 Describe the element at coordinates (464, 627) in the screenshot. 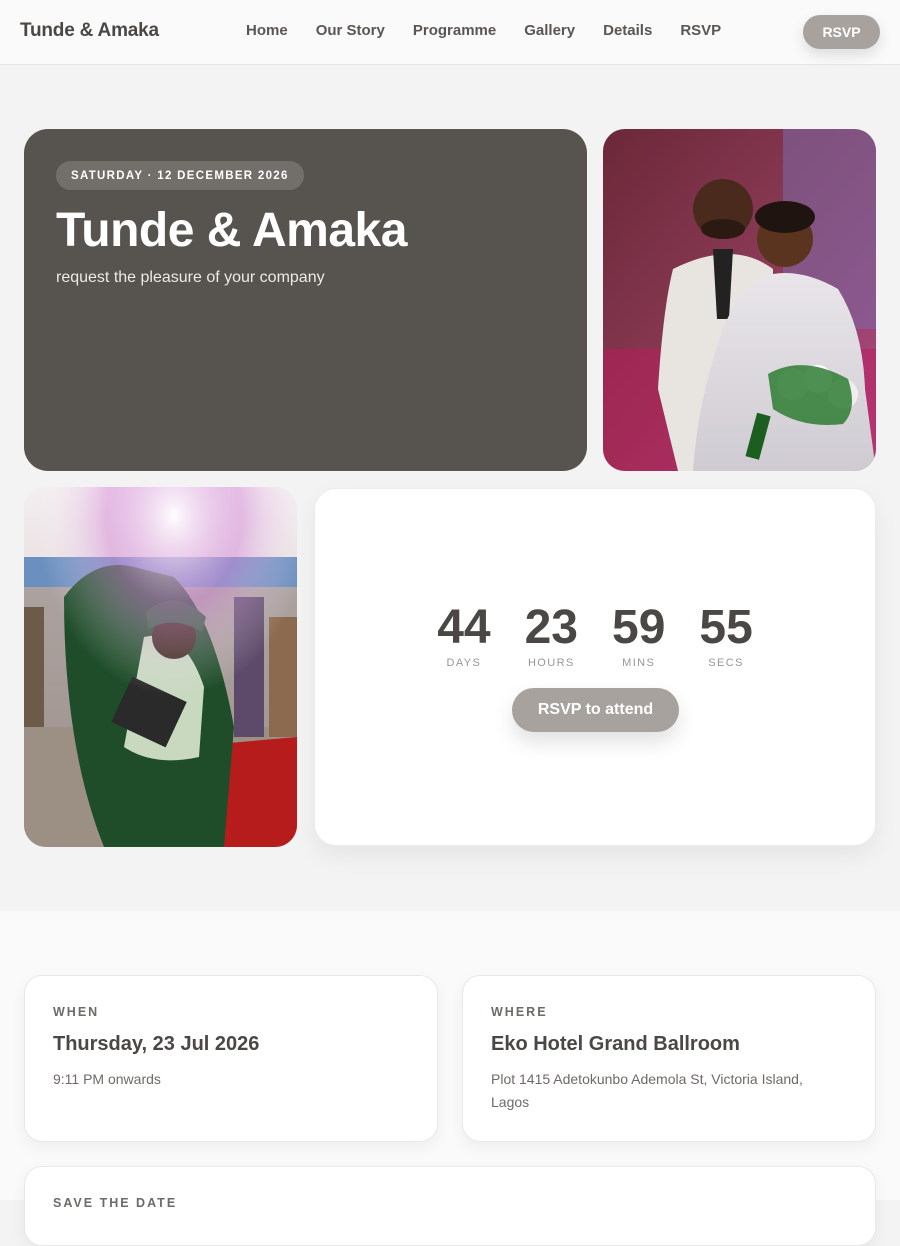

I see `countdown-days-value: 44` at that location.